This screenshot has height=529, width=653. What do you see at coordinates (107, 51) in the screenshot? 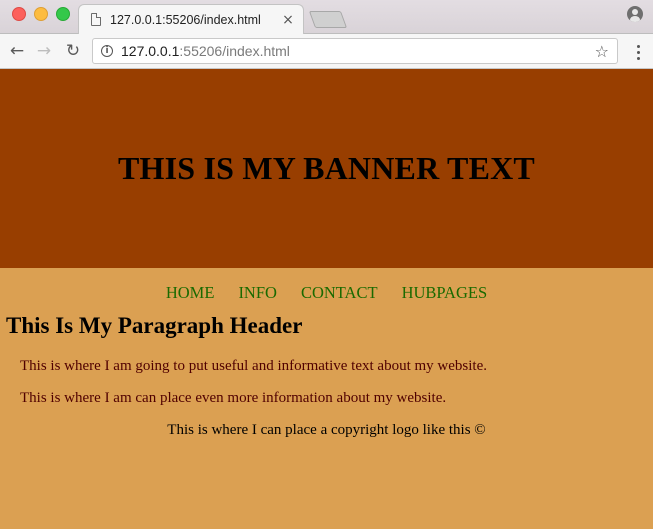
I see `info-icon: i` at bounding box center [107, 51].